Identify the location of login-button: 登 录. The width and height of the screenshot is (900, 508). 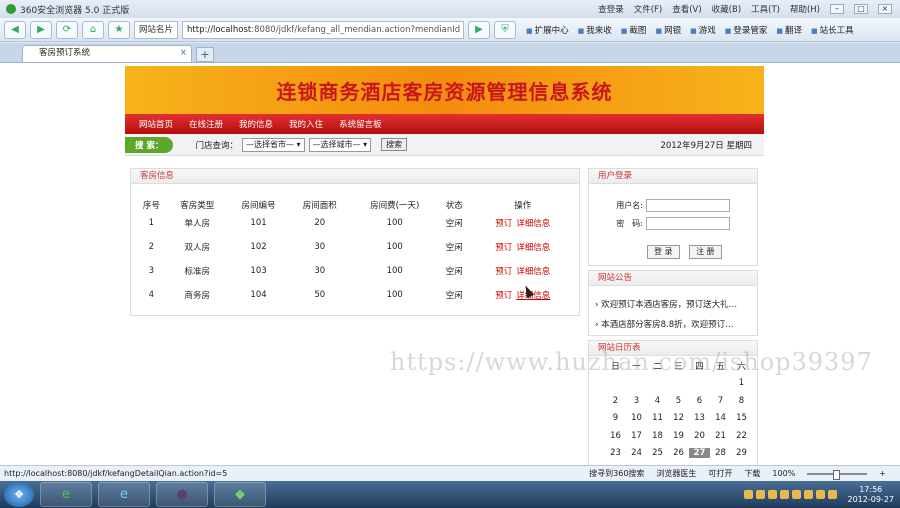
(663, 252).